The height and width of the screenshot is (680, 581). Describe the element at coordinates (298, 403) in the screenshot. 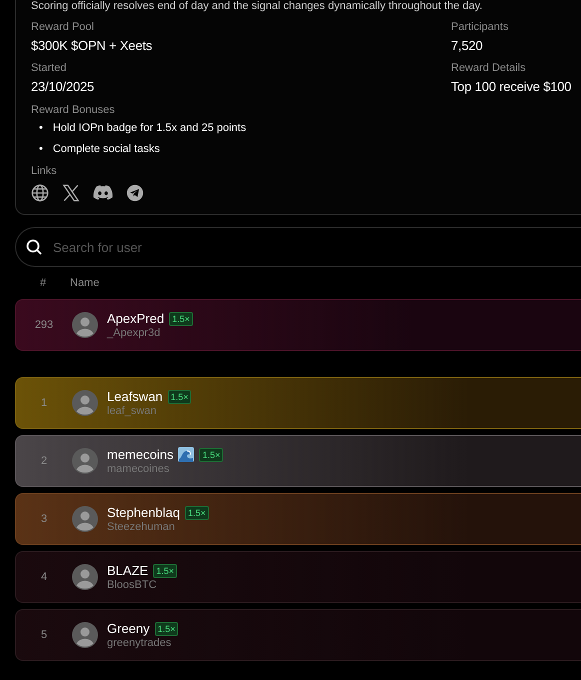

I see `leaderboard-row: 1 Leafswan 1.5× leaf_swan` at that location.